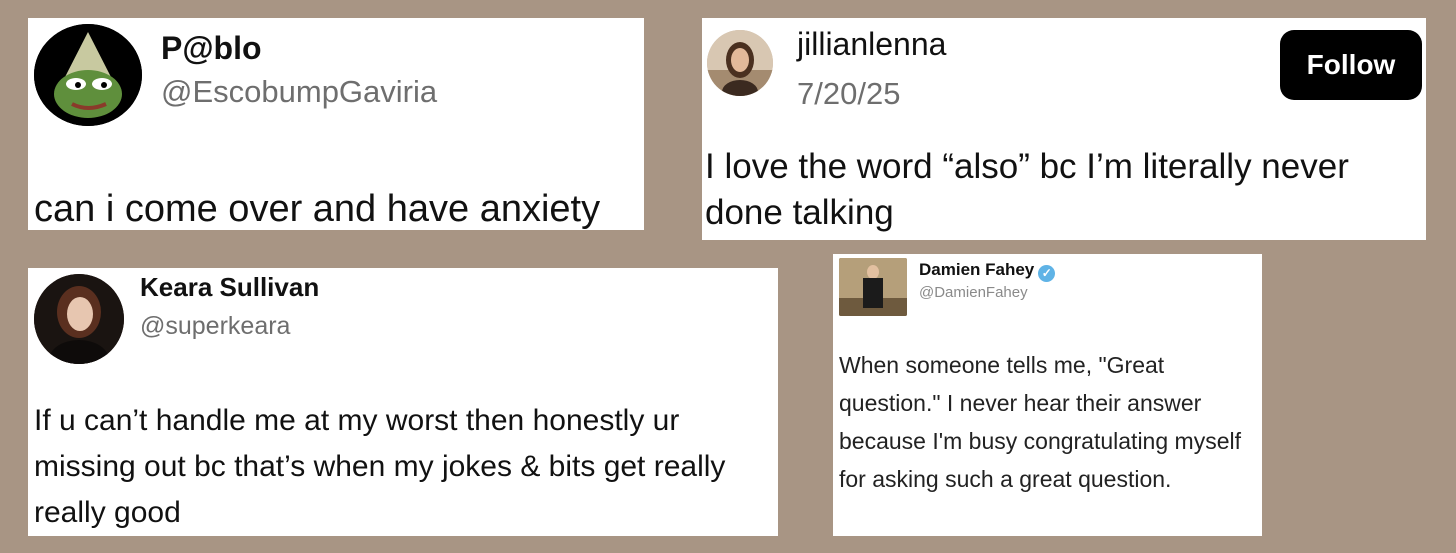  I want to click on author-name: Damien Fahey ✓, so click(987, 271).